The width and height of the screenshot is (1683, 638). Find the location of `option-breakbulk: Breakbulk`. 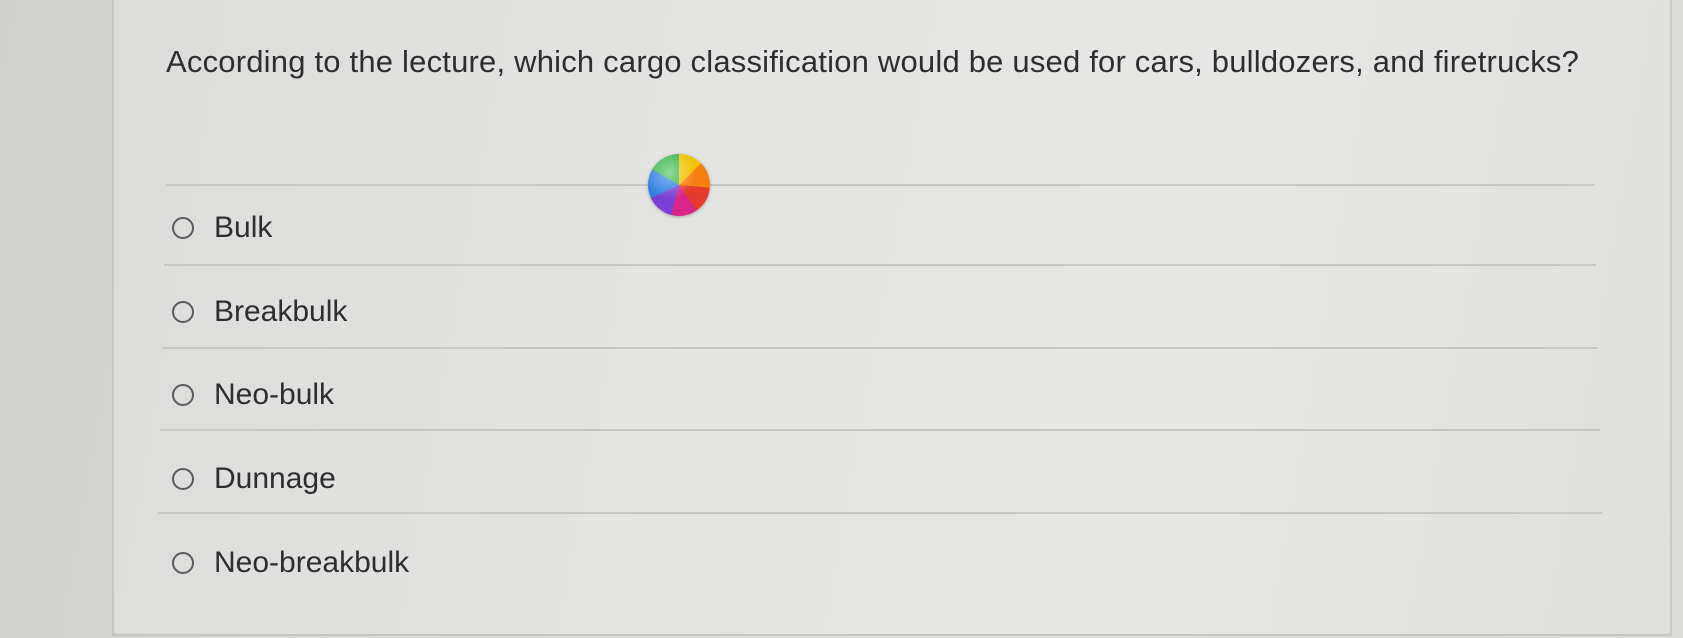

option-breakbulk: Breakbulk is located at coordinates (259, 312).